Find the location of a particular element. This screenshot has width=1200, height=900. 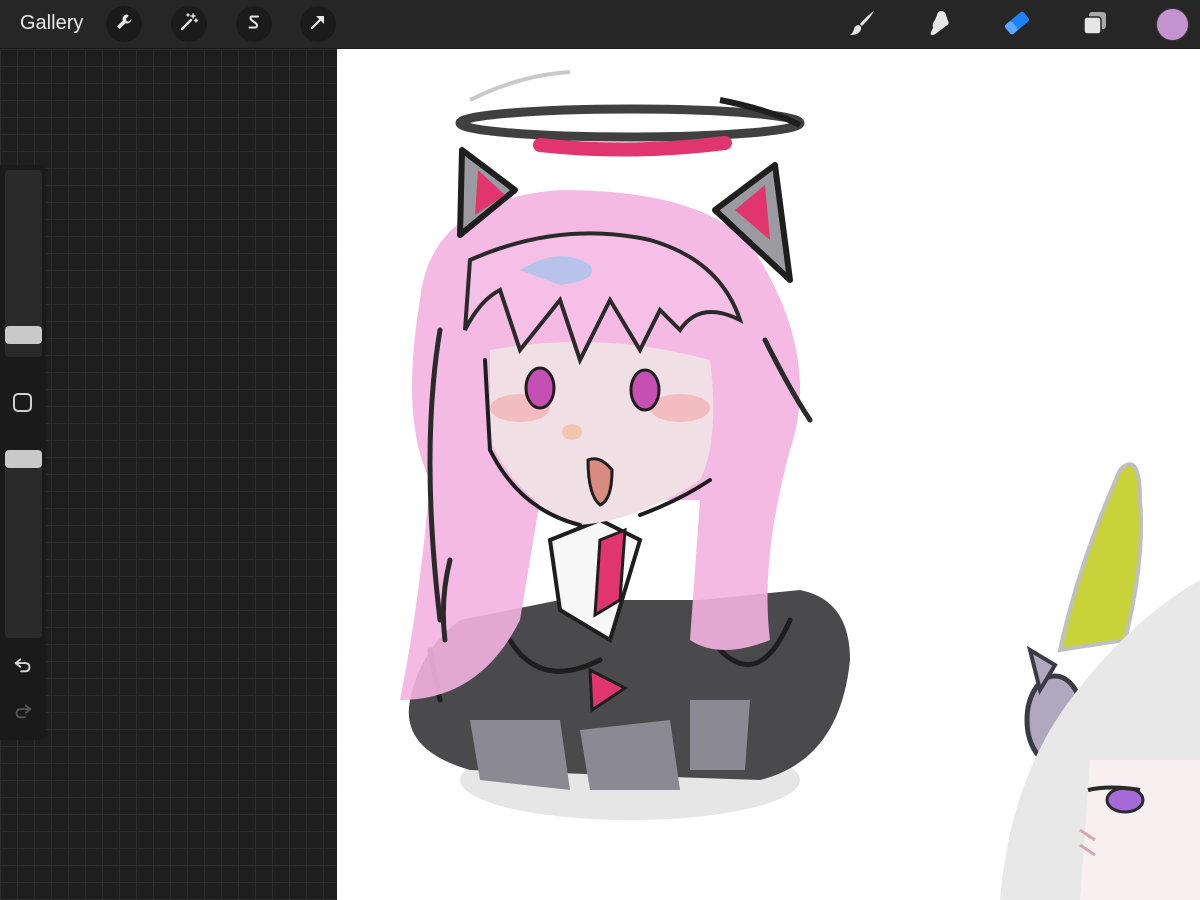

left-sidebar is located at coordinates (23, 452).